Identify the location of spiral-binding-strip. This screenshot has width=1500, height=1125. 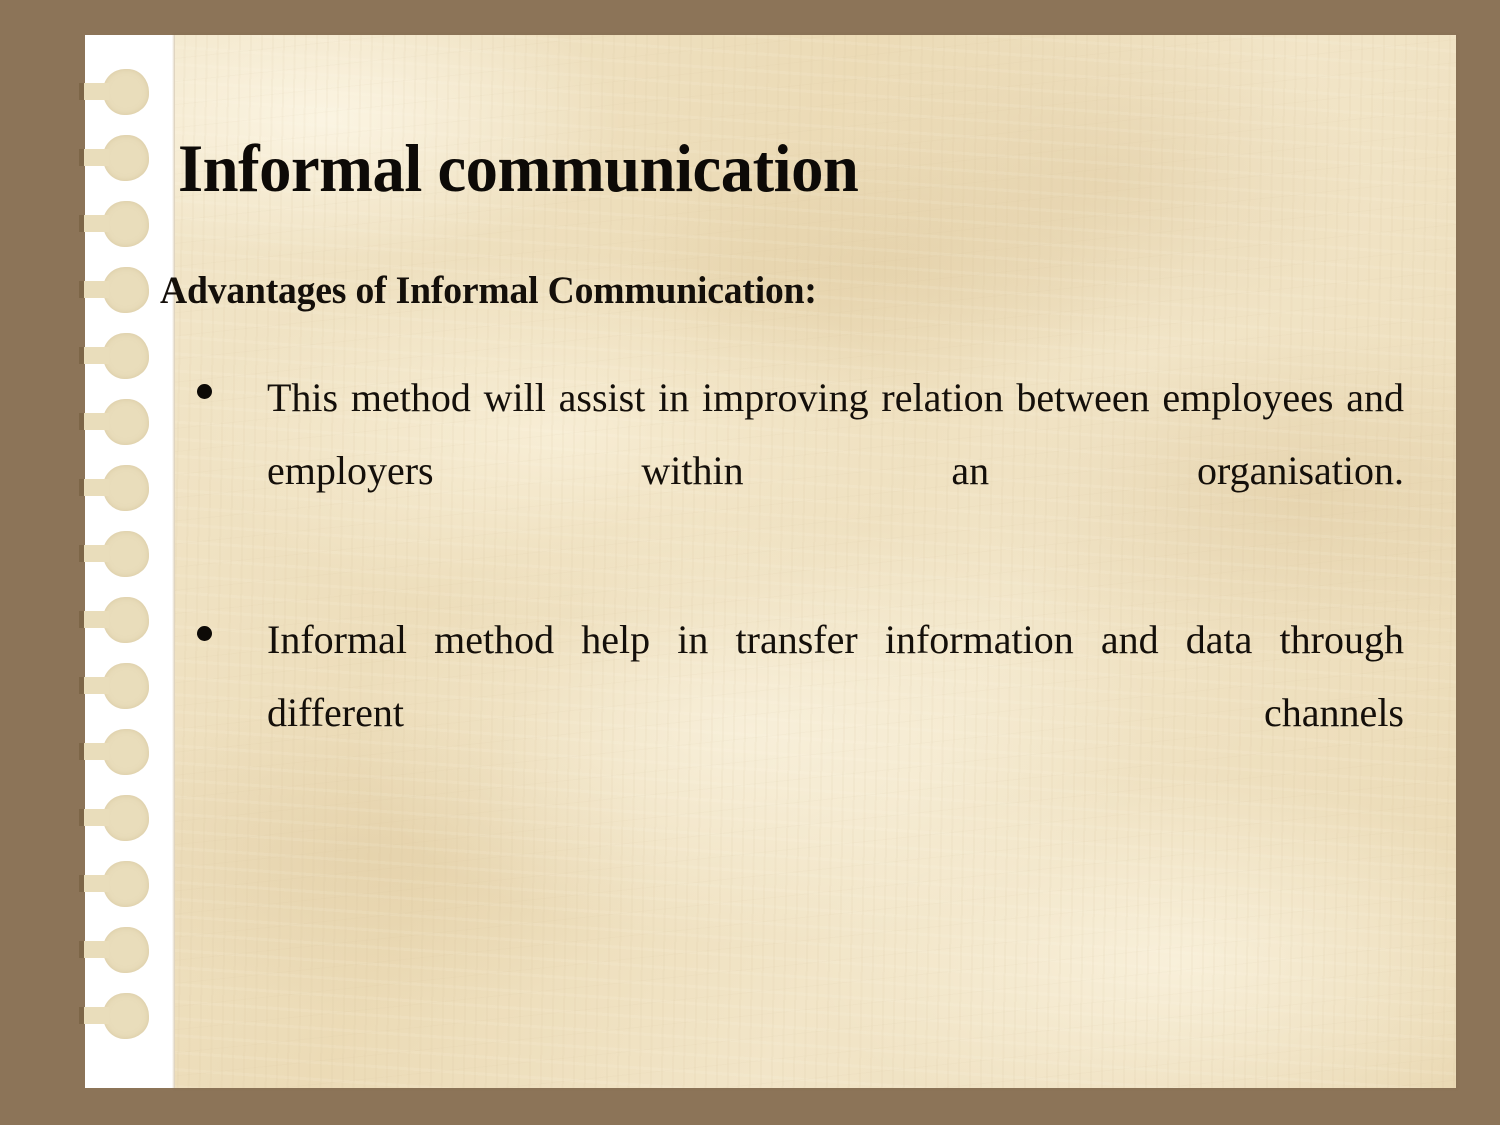
(127, 561).